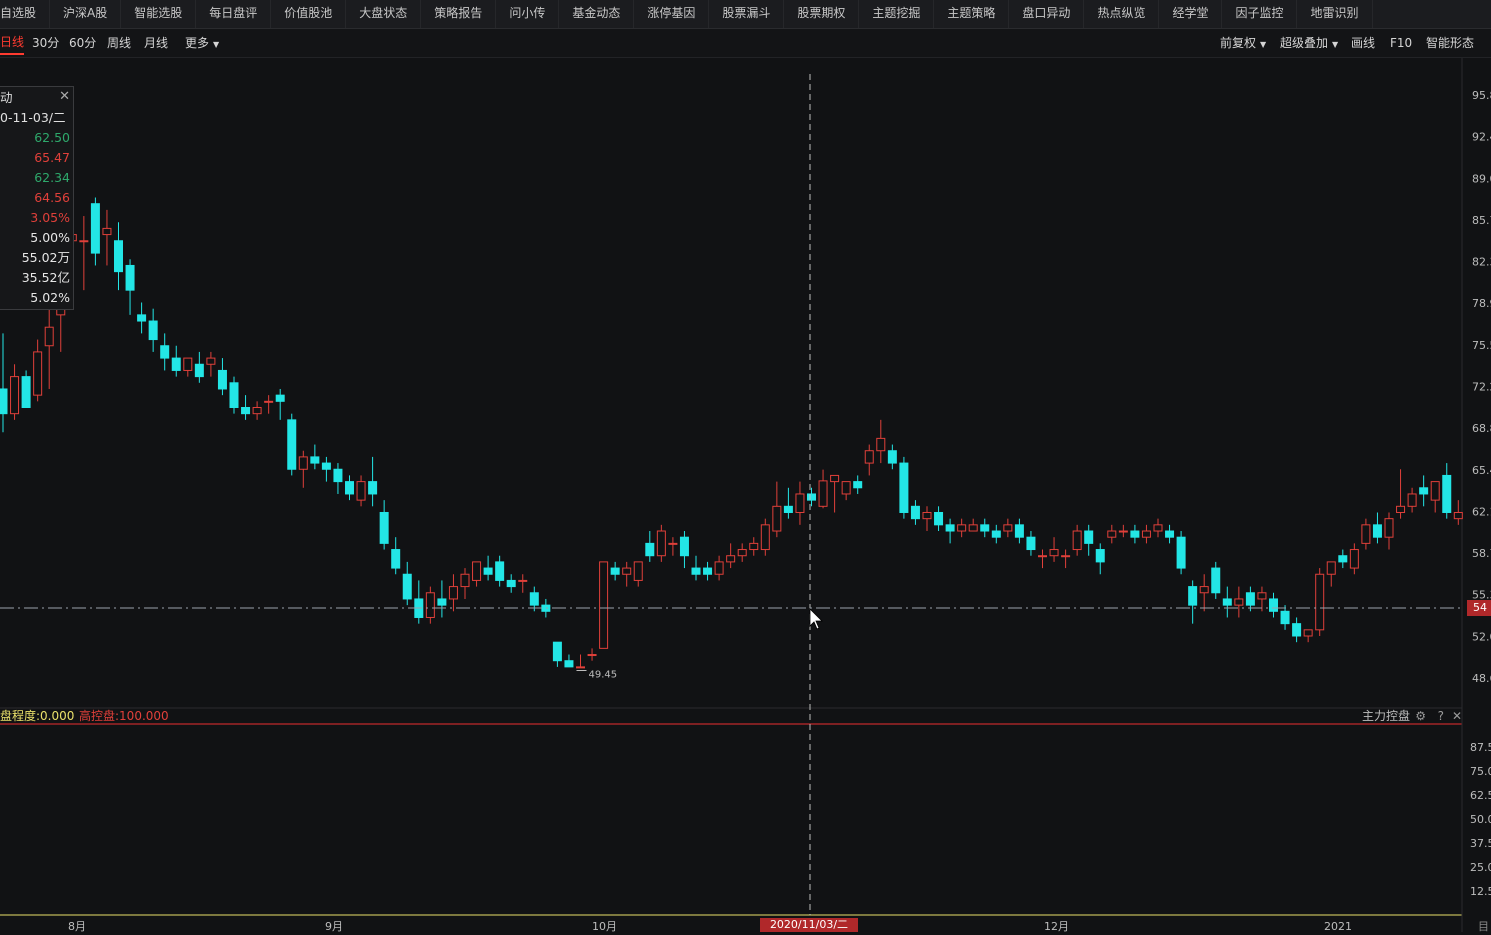 The width and height of the screenshot is (1491, 935). Describe the element at coordinates (1420, 716) in the screenshot. I see `gear-icon: ⚙` at that location.